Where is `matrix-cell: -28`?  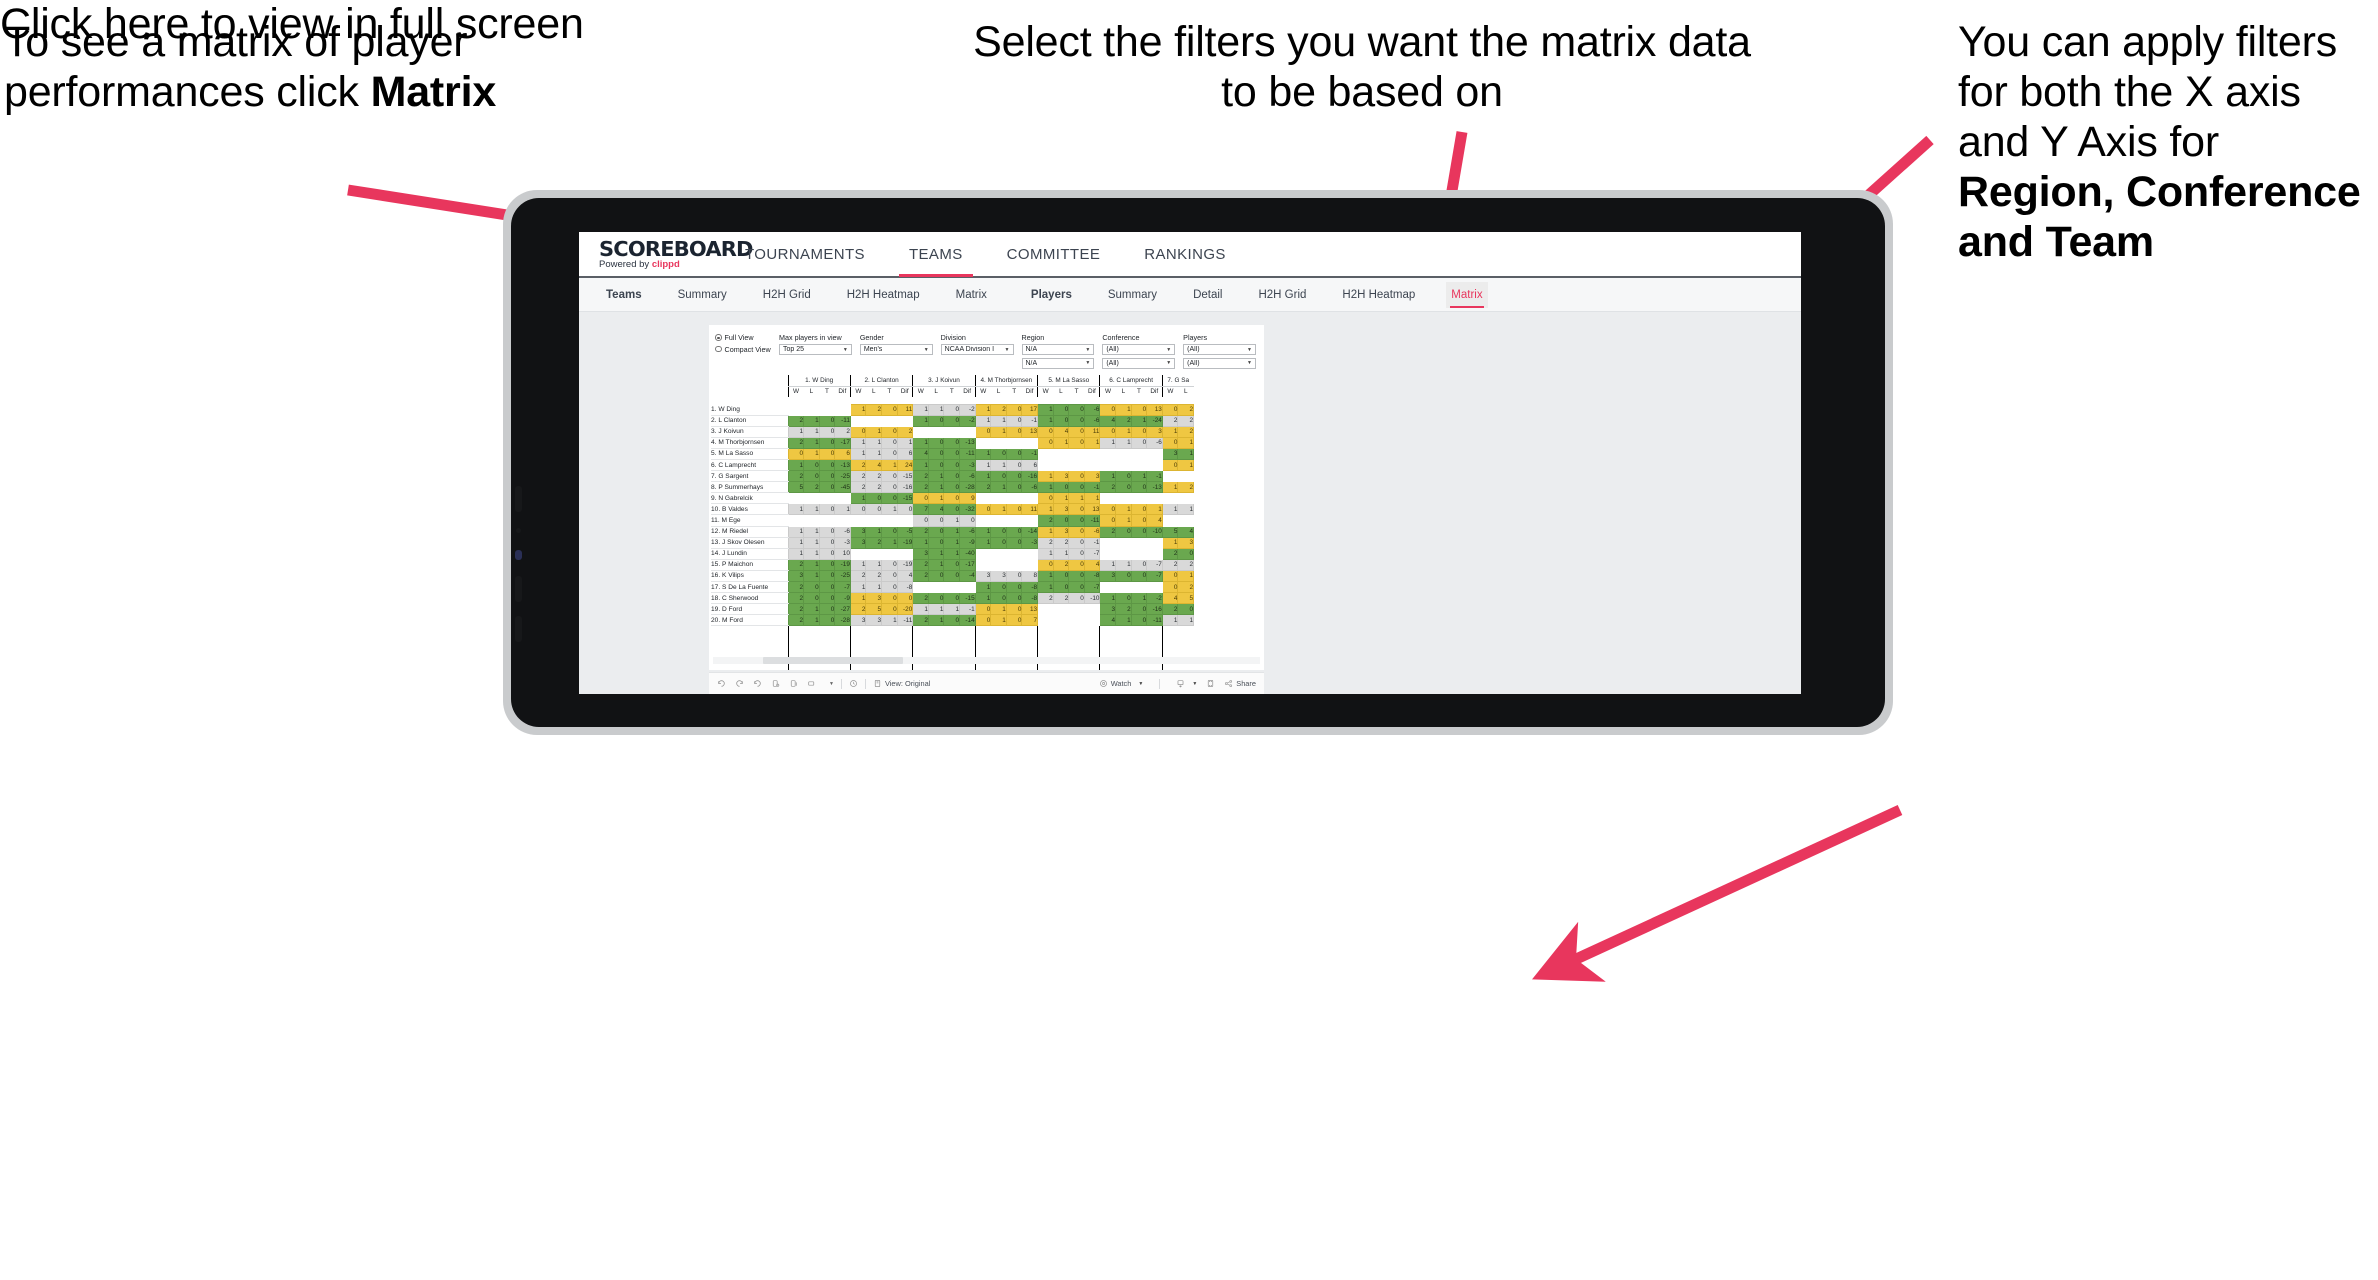
matrix-cell: -28 is located at coordinates (842, 620).